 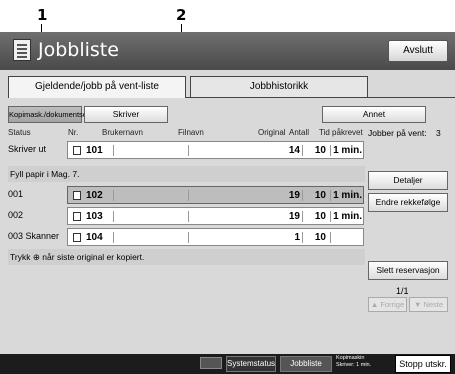 What do you see at coordinates (186, 257) in the screenshot?
I see `scan-instruction: Trykk ⊕ når siste original er kopiert.` at bounding box center [186, 257].